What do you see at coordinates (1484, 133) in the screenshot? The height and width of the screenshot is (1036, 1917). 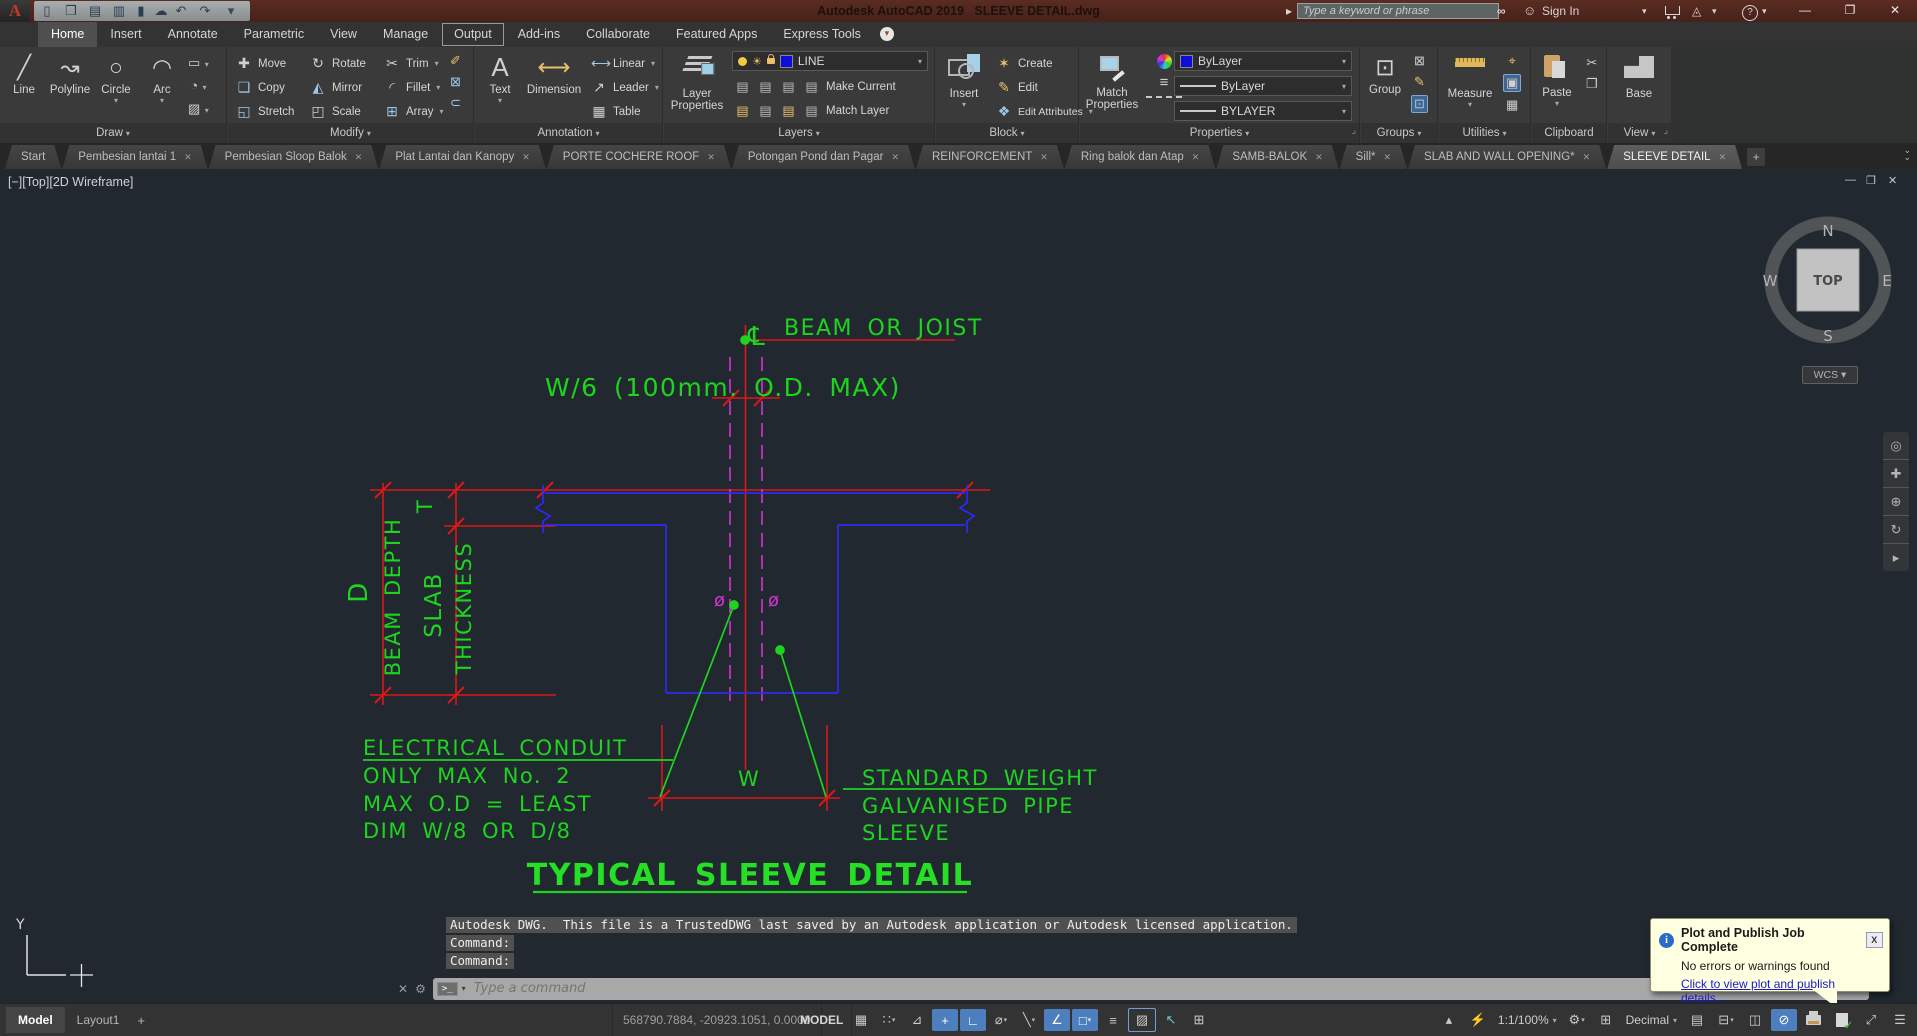 I see `panel-label-utilities: Utilities ▾` at bounding box center [1484, 133].